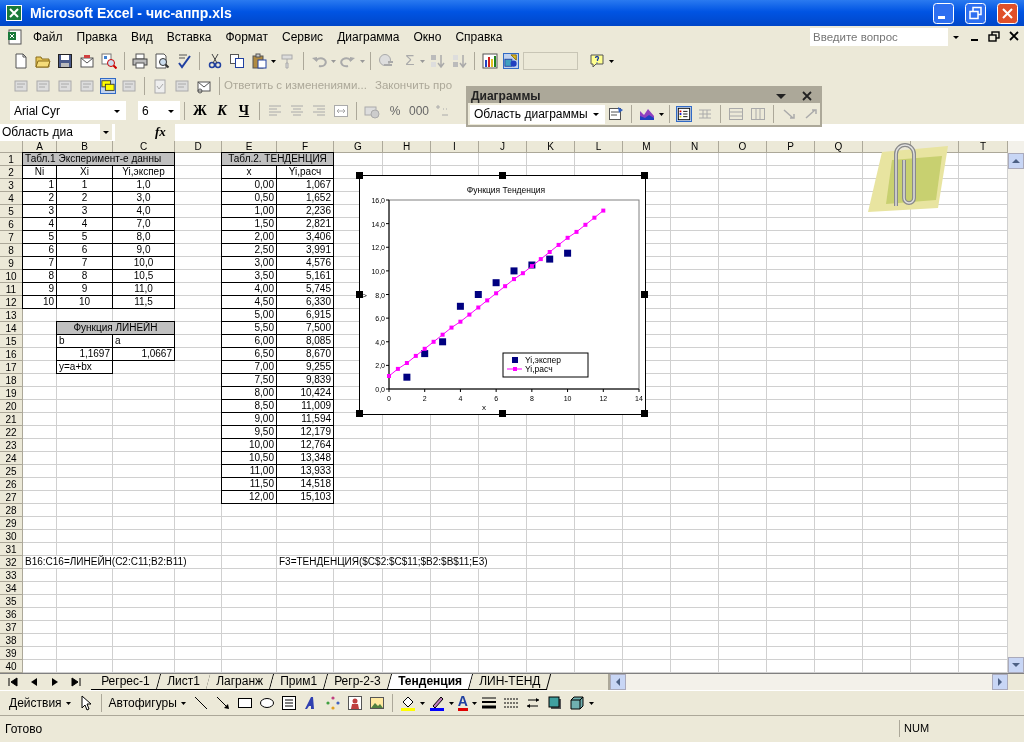  Describe the element at coordinates (11, 172) in the screenshot. I see `row-header: 2` at that location.